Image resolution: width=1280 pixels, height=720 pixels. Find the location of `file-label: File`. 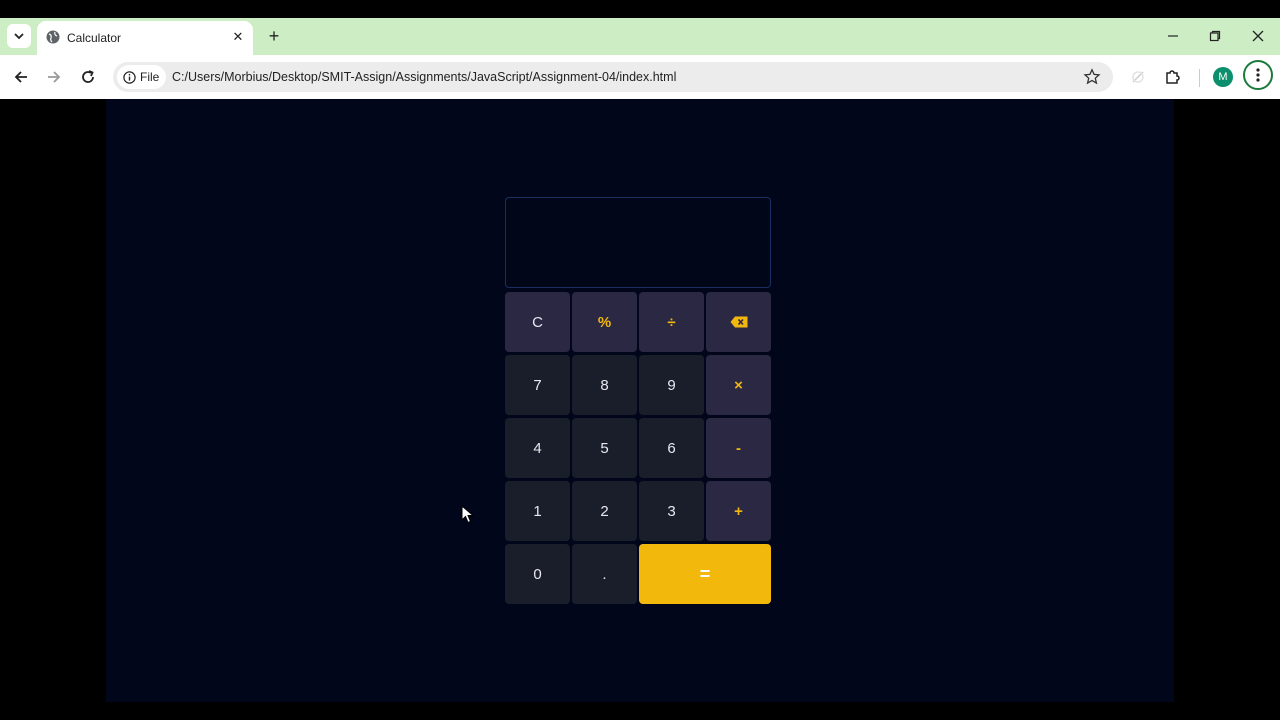

file-label: File is located at coordinates (150, 77).